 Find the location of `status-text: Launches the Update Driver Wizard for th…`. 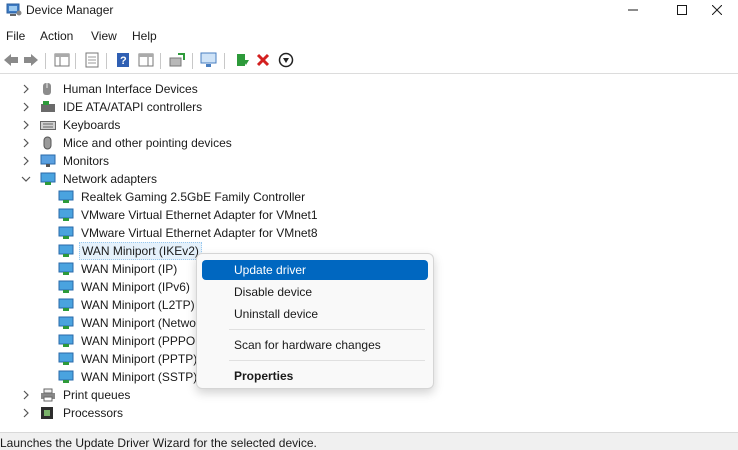

status-text: Launches the Update Driver Wizard for th… is located at coordinates (158, 443).